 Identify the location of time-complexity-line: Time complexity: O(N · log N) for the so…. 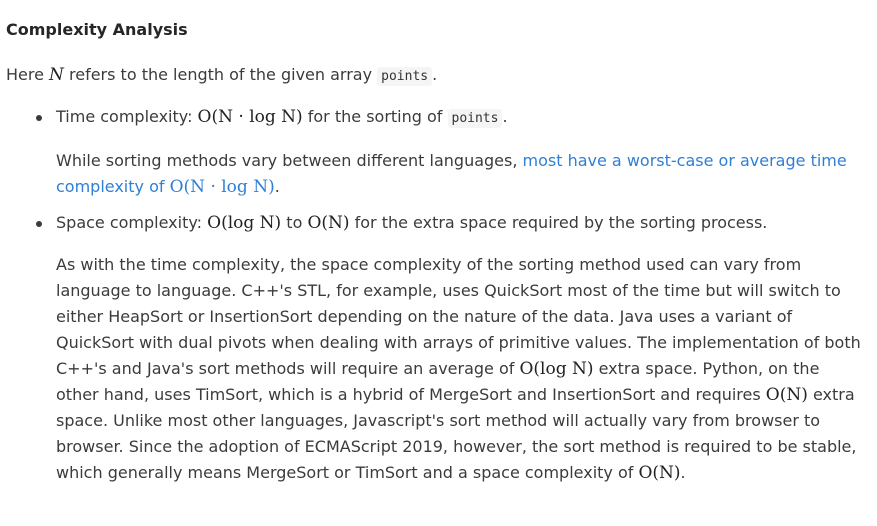
(460, 118).